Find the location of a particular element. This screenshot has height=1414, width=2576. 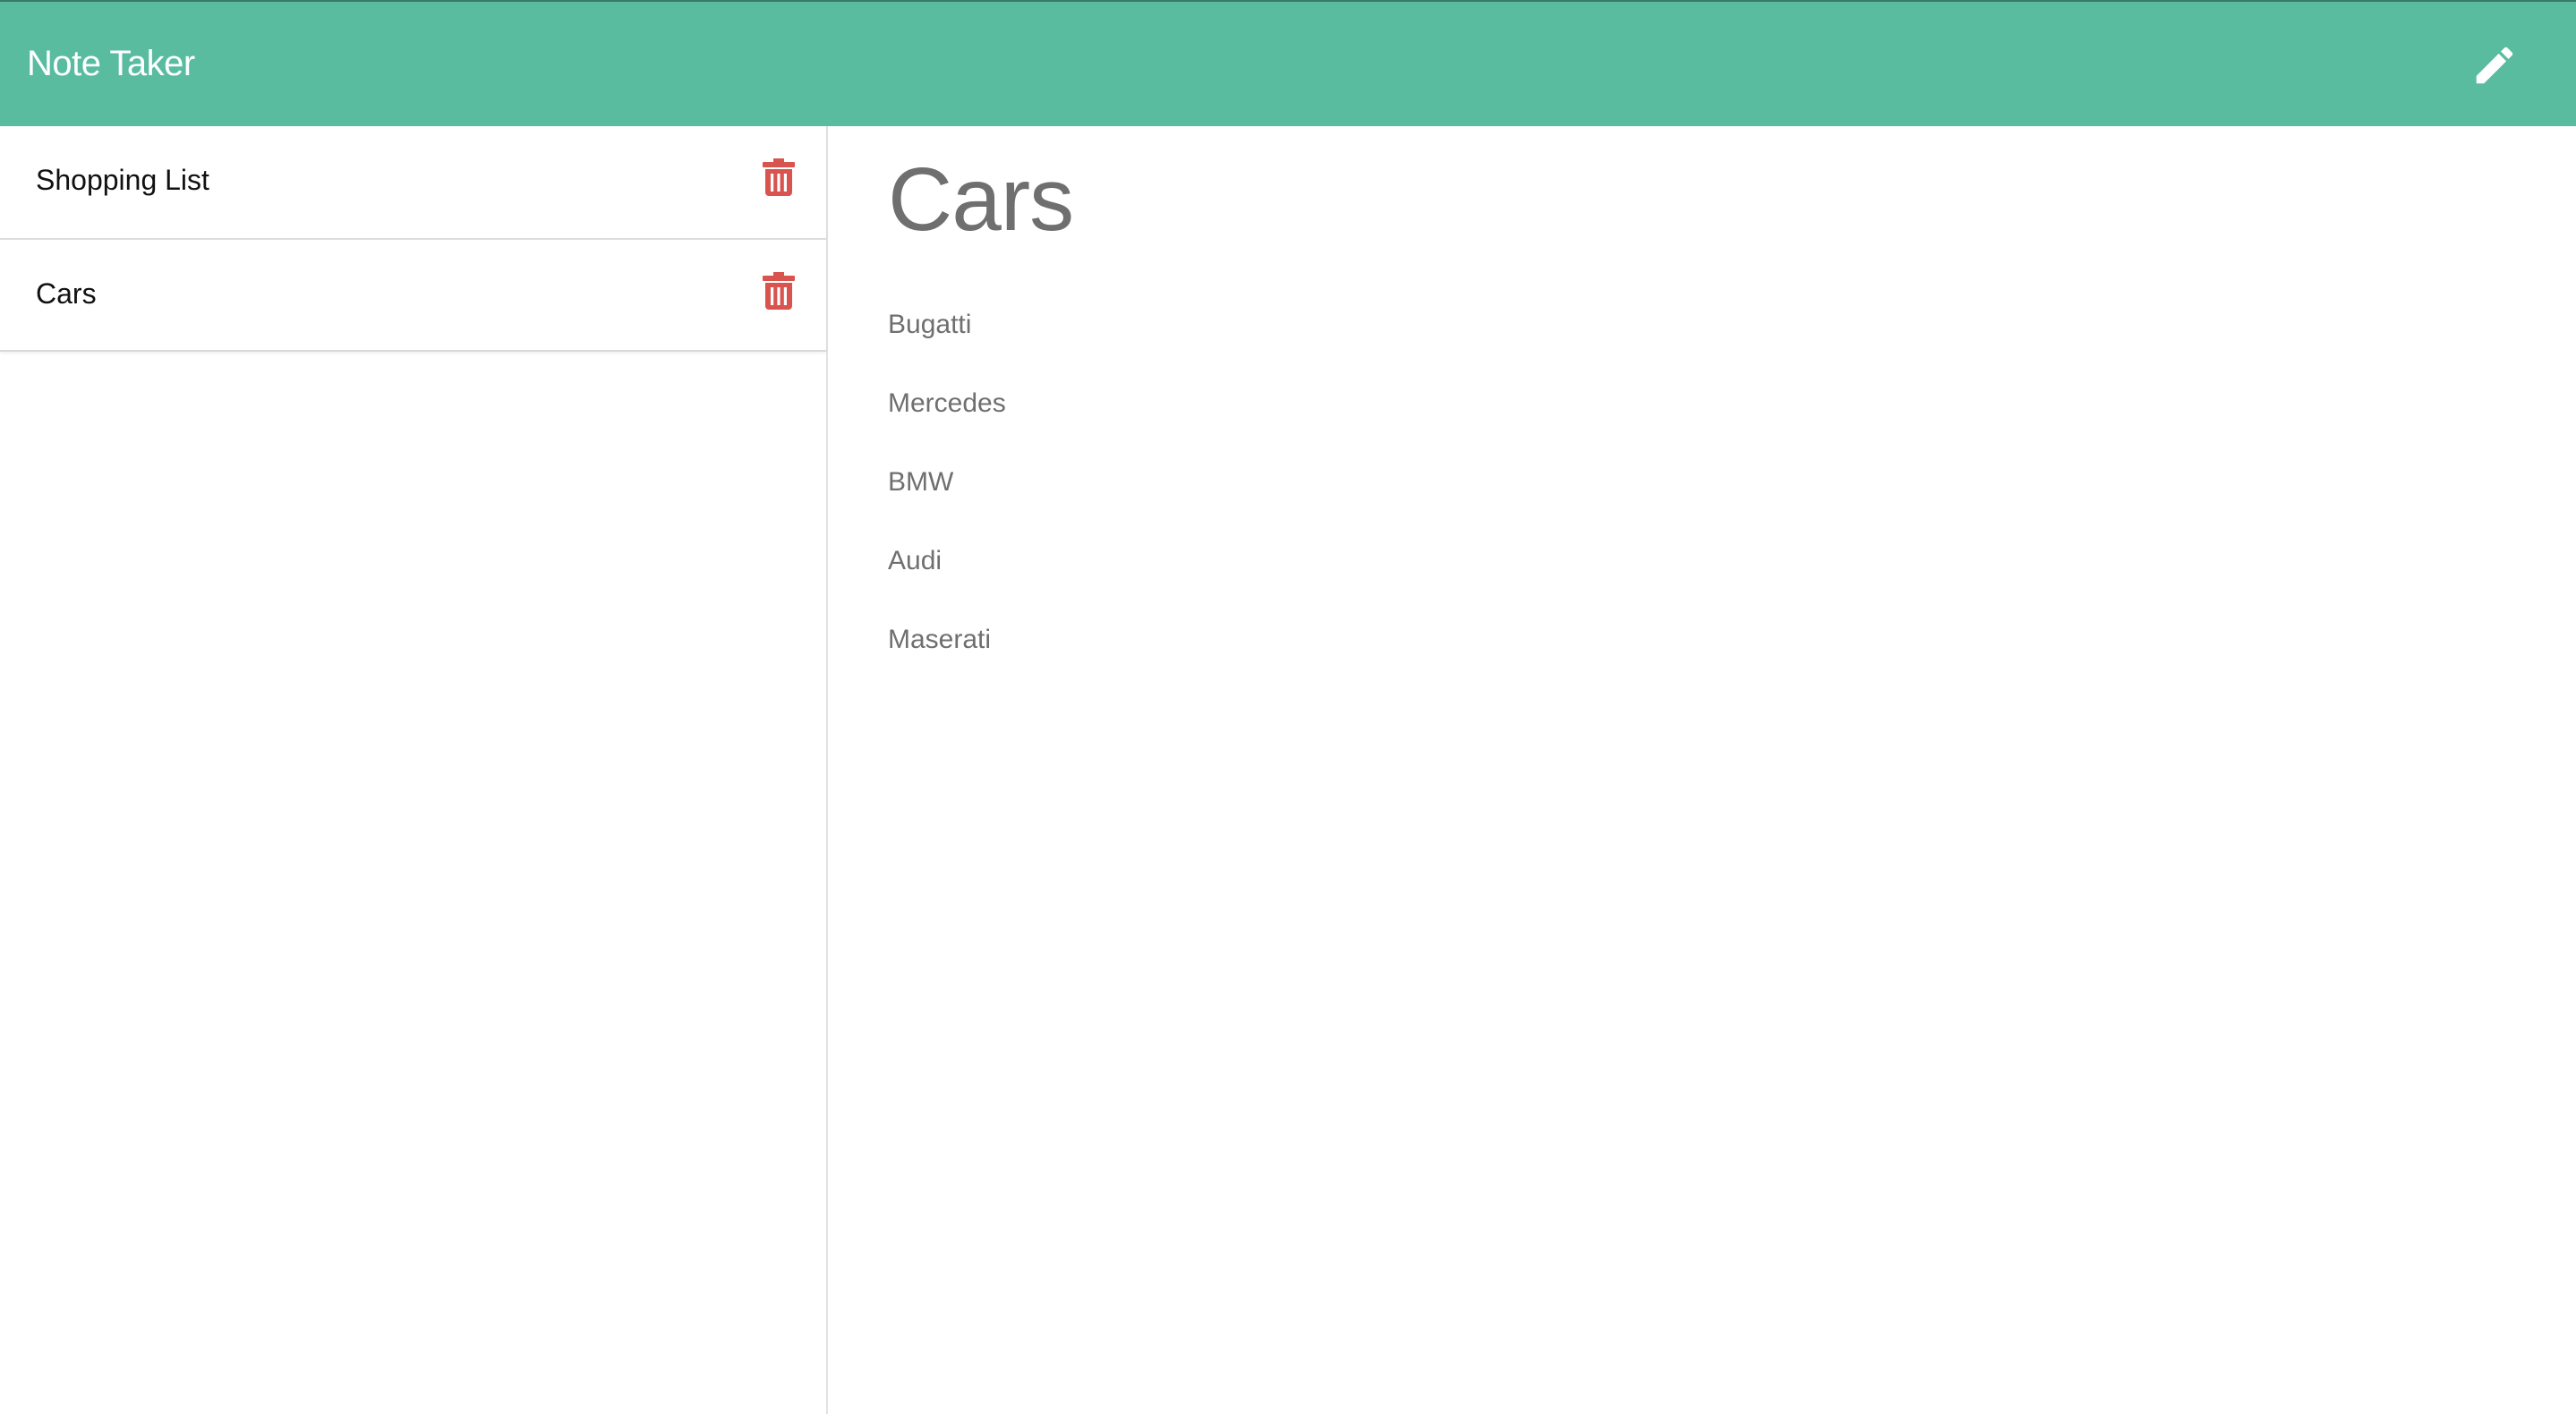

note-text-area: Bugatti Mercedes BMW Audi Maserati is located at coordinates (947, 482).